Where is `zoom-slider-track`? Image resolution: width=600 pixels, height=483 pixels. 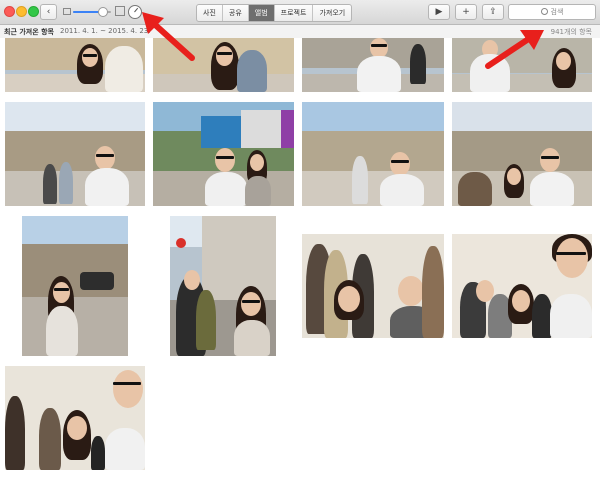 zoom-slider-track is located at coordinates (92, 12).